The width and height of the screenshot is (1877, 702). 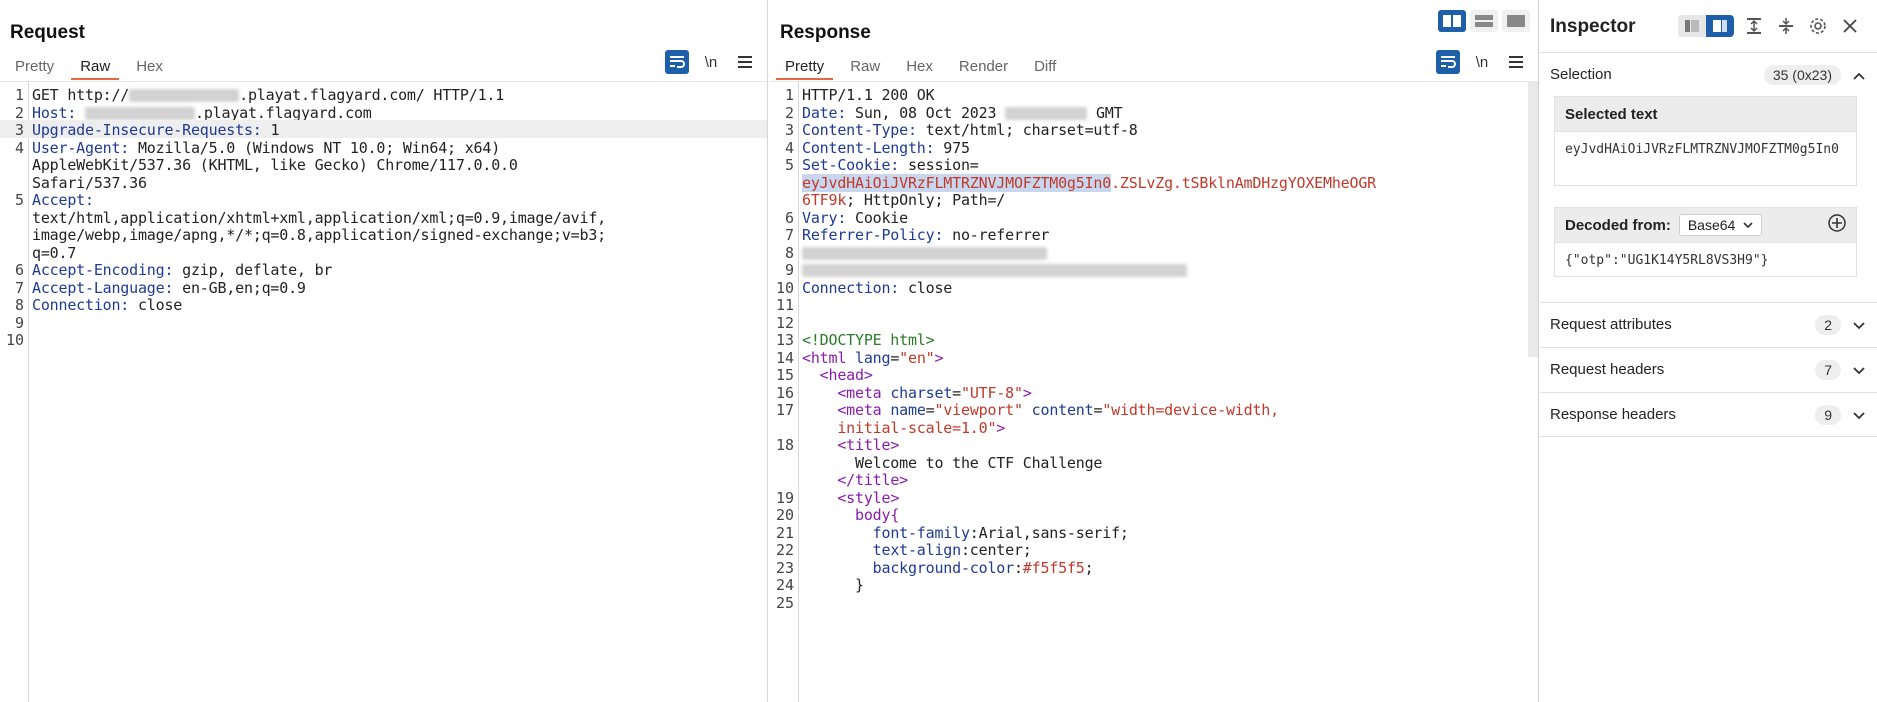 I want to click on code-token: =, so click(x=956, y=392).